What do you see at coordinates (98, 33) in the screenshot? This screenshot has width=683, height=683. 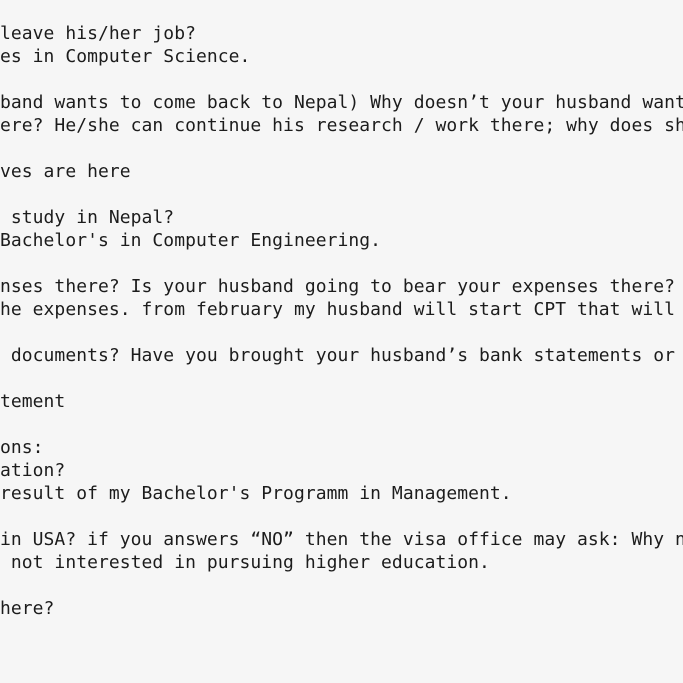 I see `text-line: leave his/her job?` at bounding box center [98, 33].